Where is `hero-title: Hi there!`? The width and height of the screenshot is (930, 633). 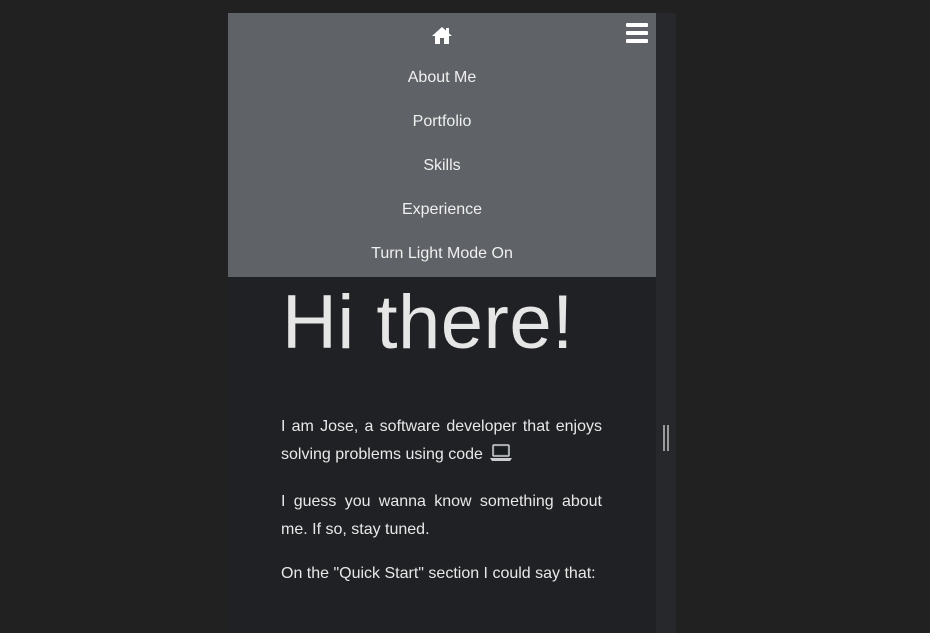
hero-title: Hi there! is located at coordinates (428, 322).